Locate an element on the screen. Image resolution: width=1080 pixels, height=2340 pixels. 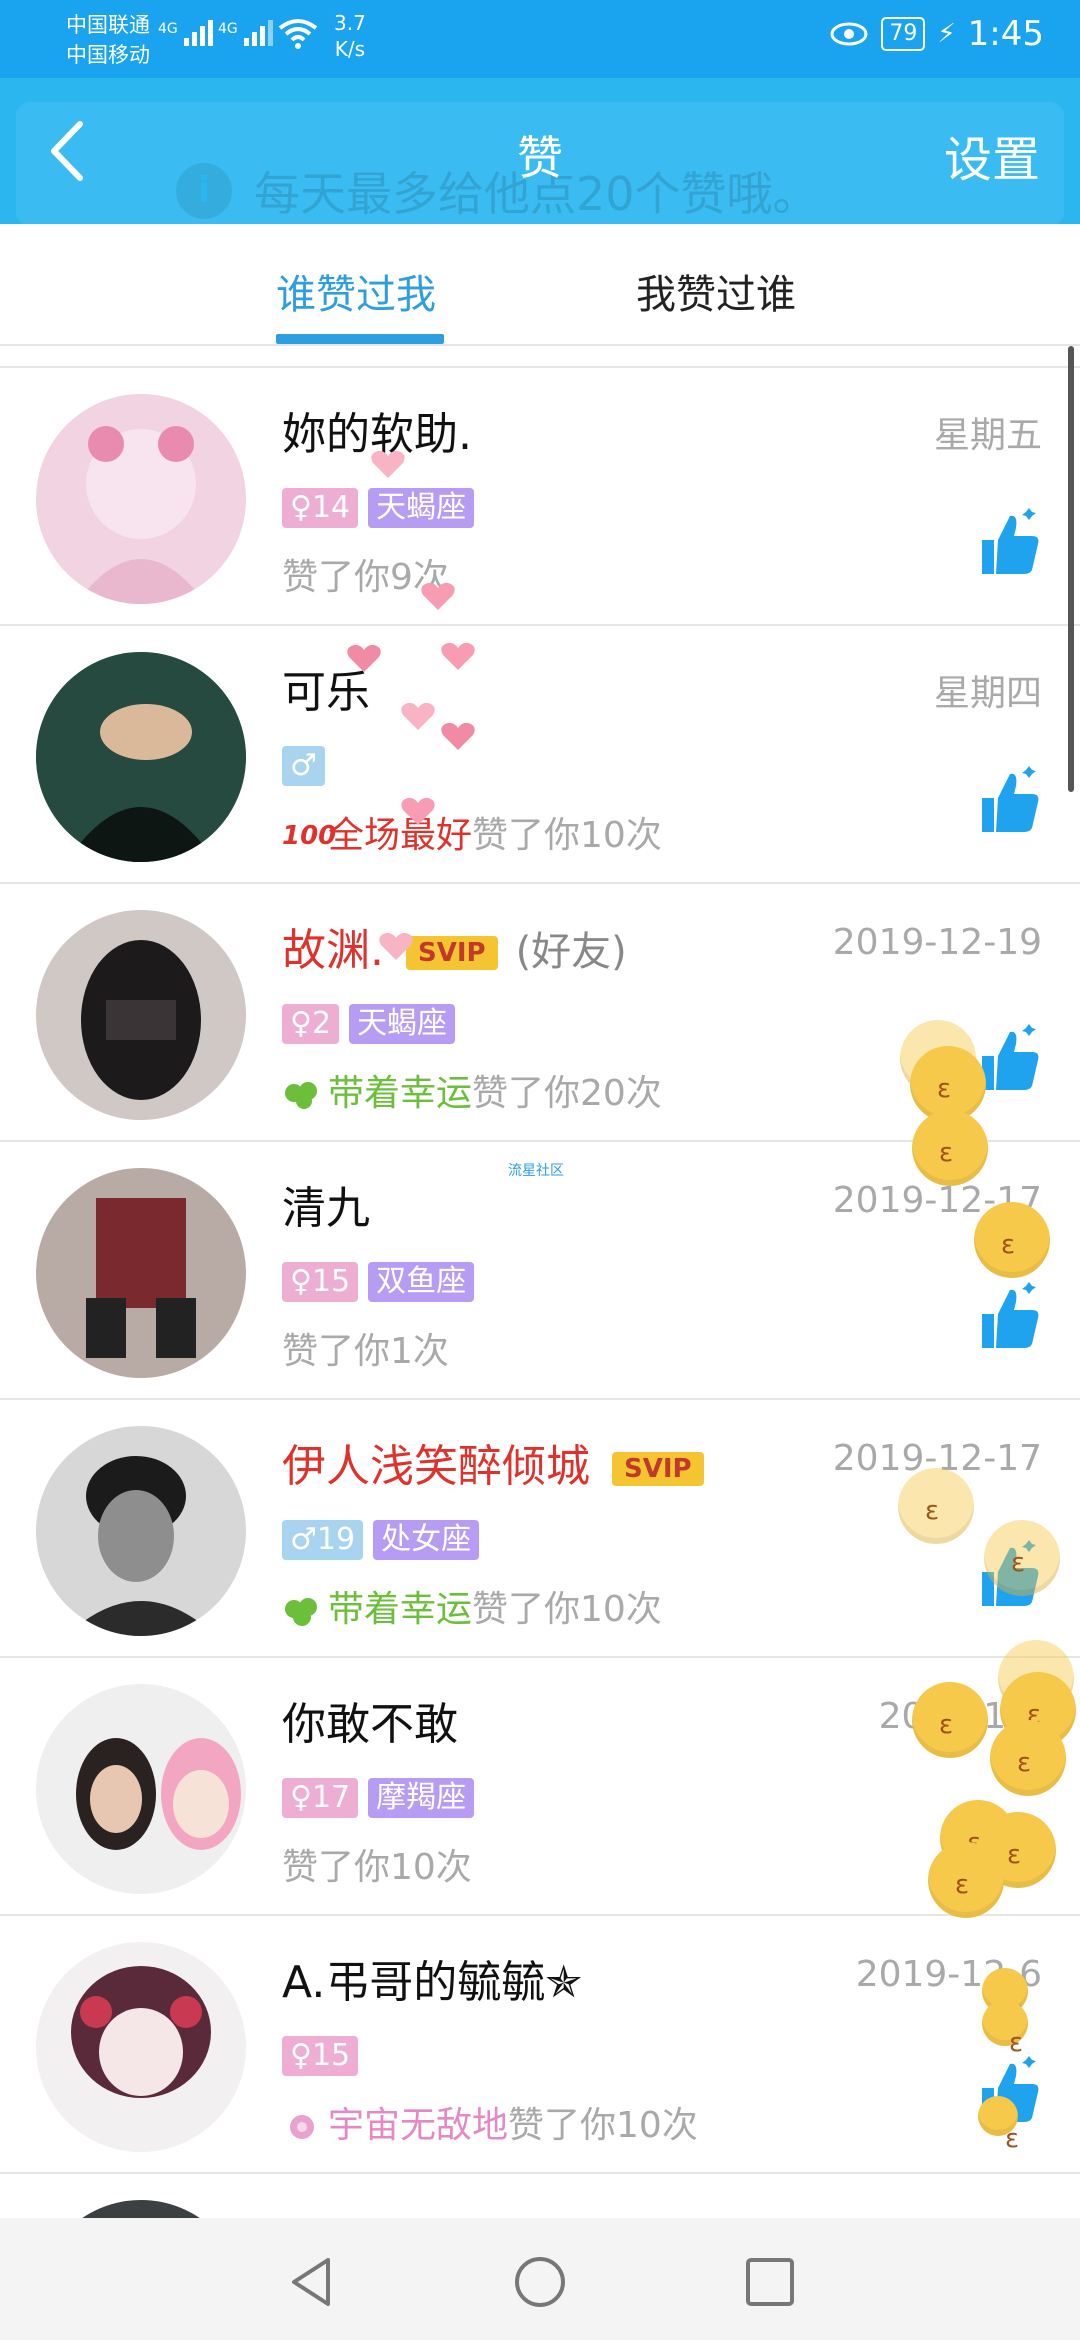
user-tags: ♀15 is located at coordinates (320, 2056).